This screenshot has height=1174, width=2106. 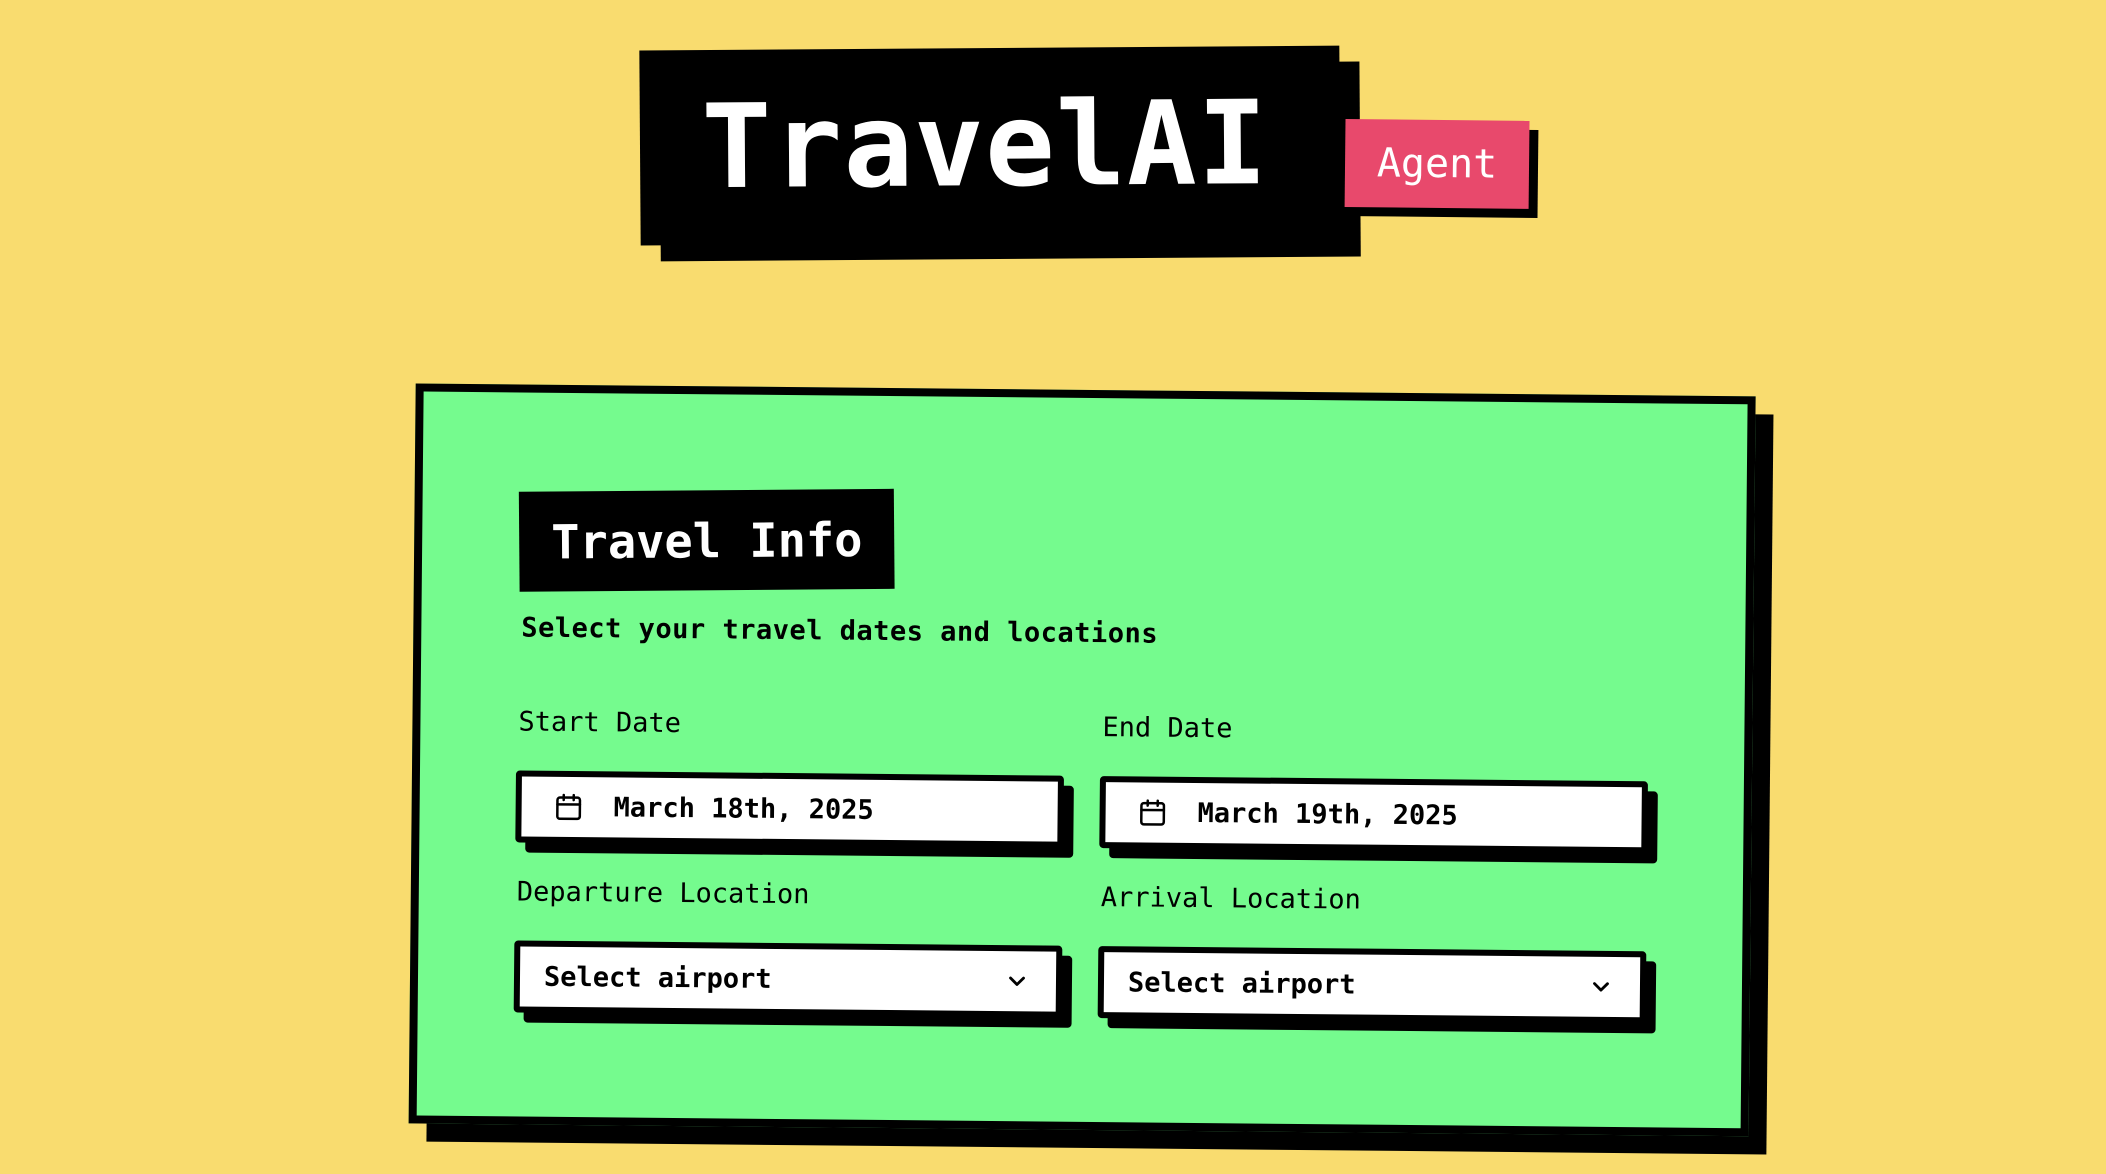 I want to click on end-date-label: End Date, so click(x=1167, y=728).